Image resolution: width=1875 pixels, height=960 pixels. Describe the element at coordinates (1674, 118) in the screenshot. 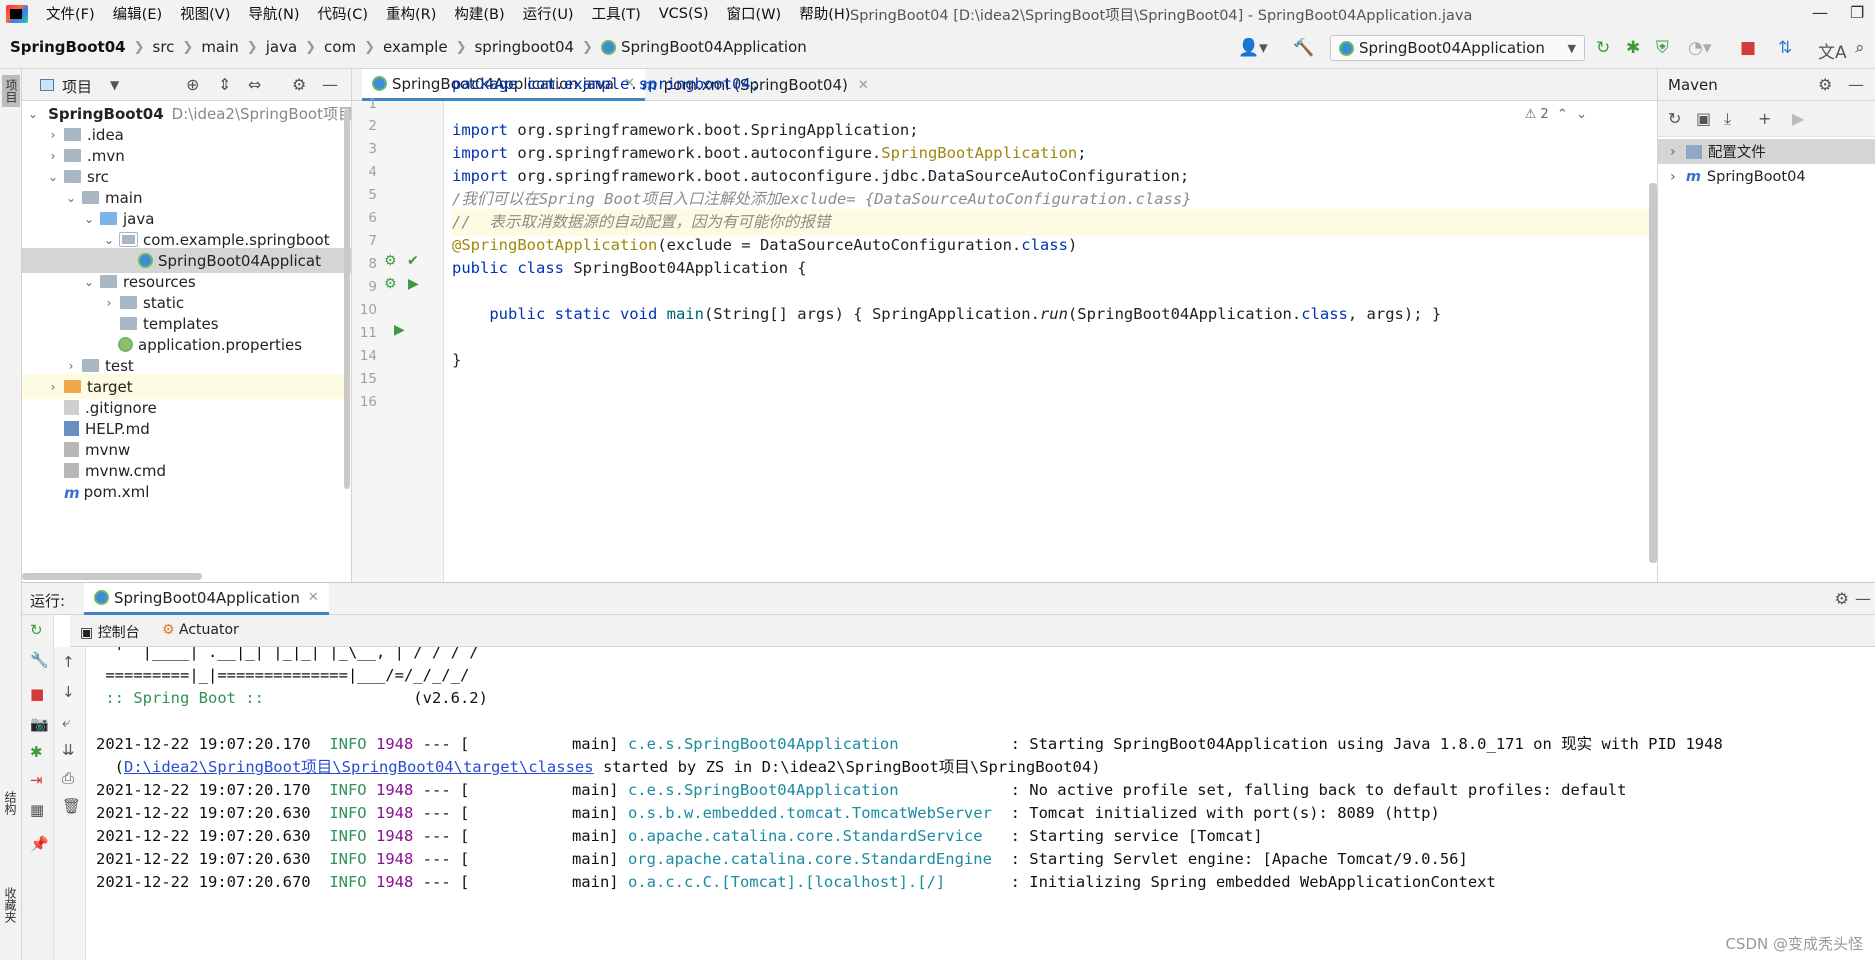

I see `reload-icon: ↻` at that location.